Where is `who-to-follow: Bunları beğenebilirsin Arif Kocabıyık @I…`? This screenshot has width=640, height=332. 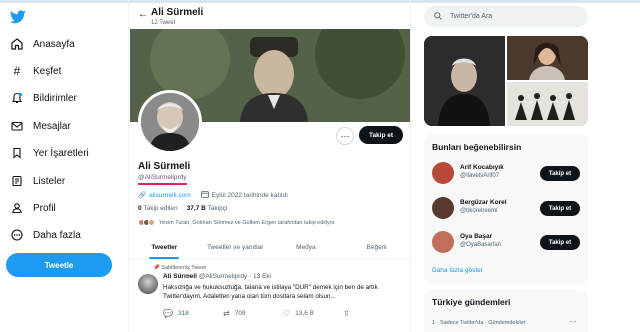
who-to-follow: Bunları beğenebilirsin Arif Kocabıyık @I… is located at coordinates (506, 209).